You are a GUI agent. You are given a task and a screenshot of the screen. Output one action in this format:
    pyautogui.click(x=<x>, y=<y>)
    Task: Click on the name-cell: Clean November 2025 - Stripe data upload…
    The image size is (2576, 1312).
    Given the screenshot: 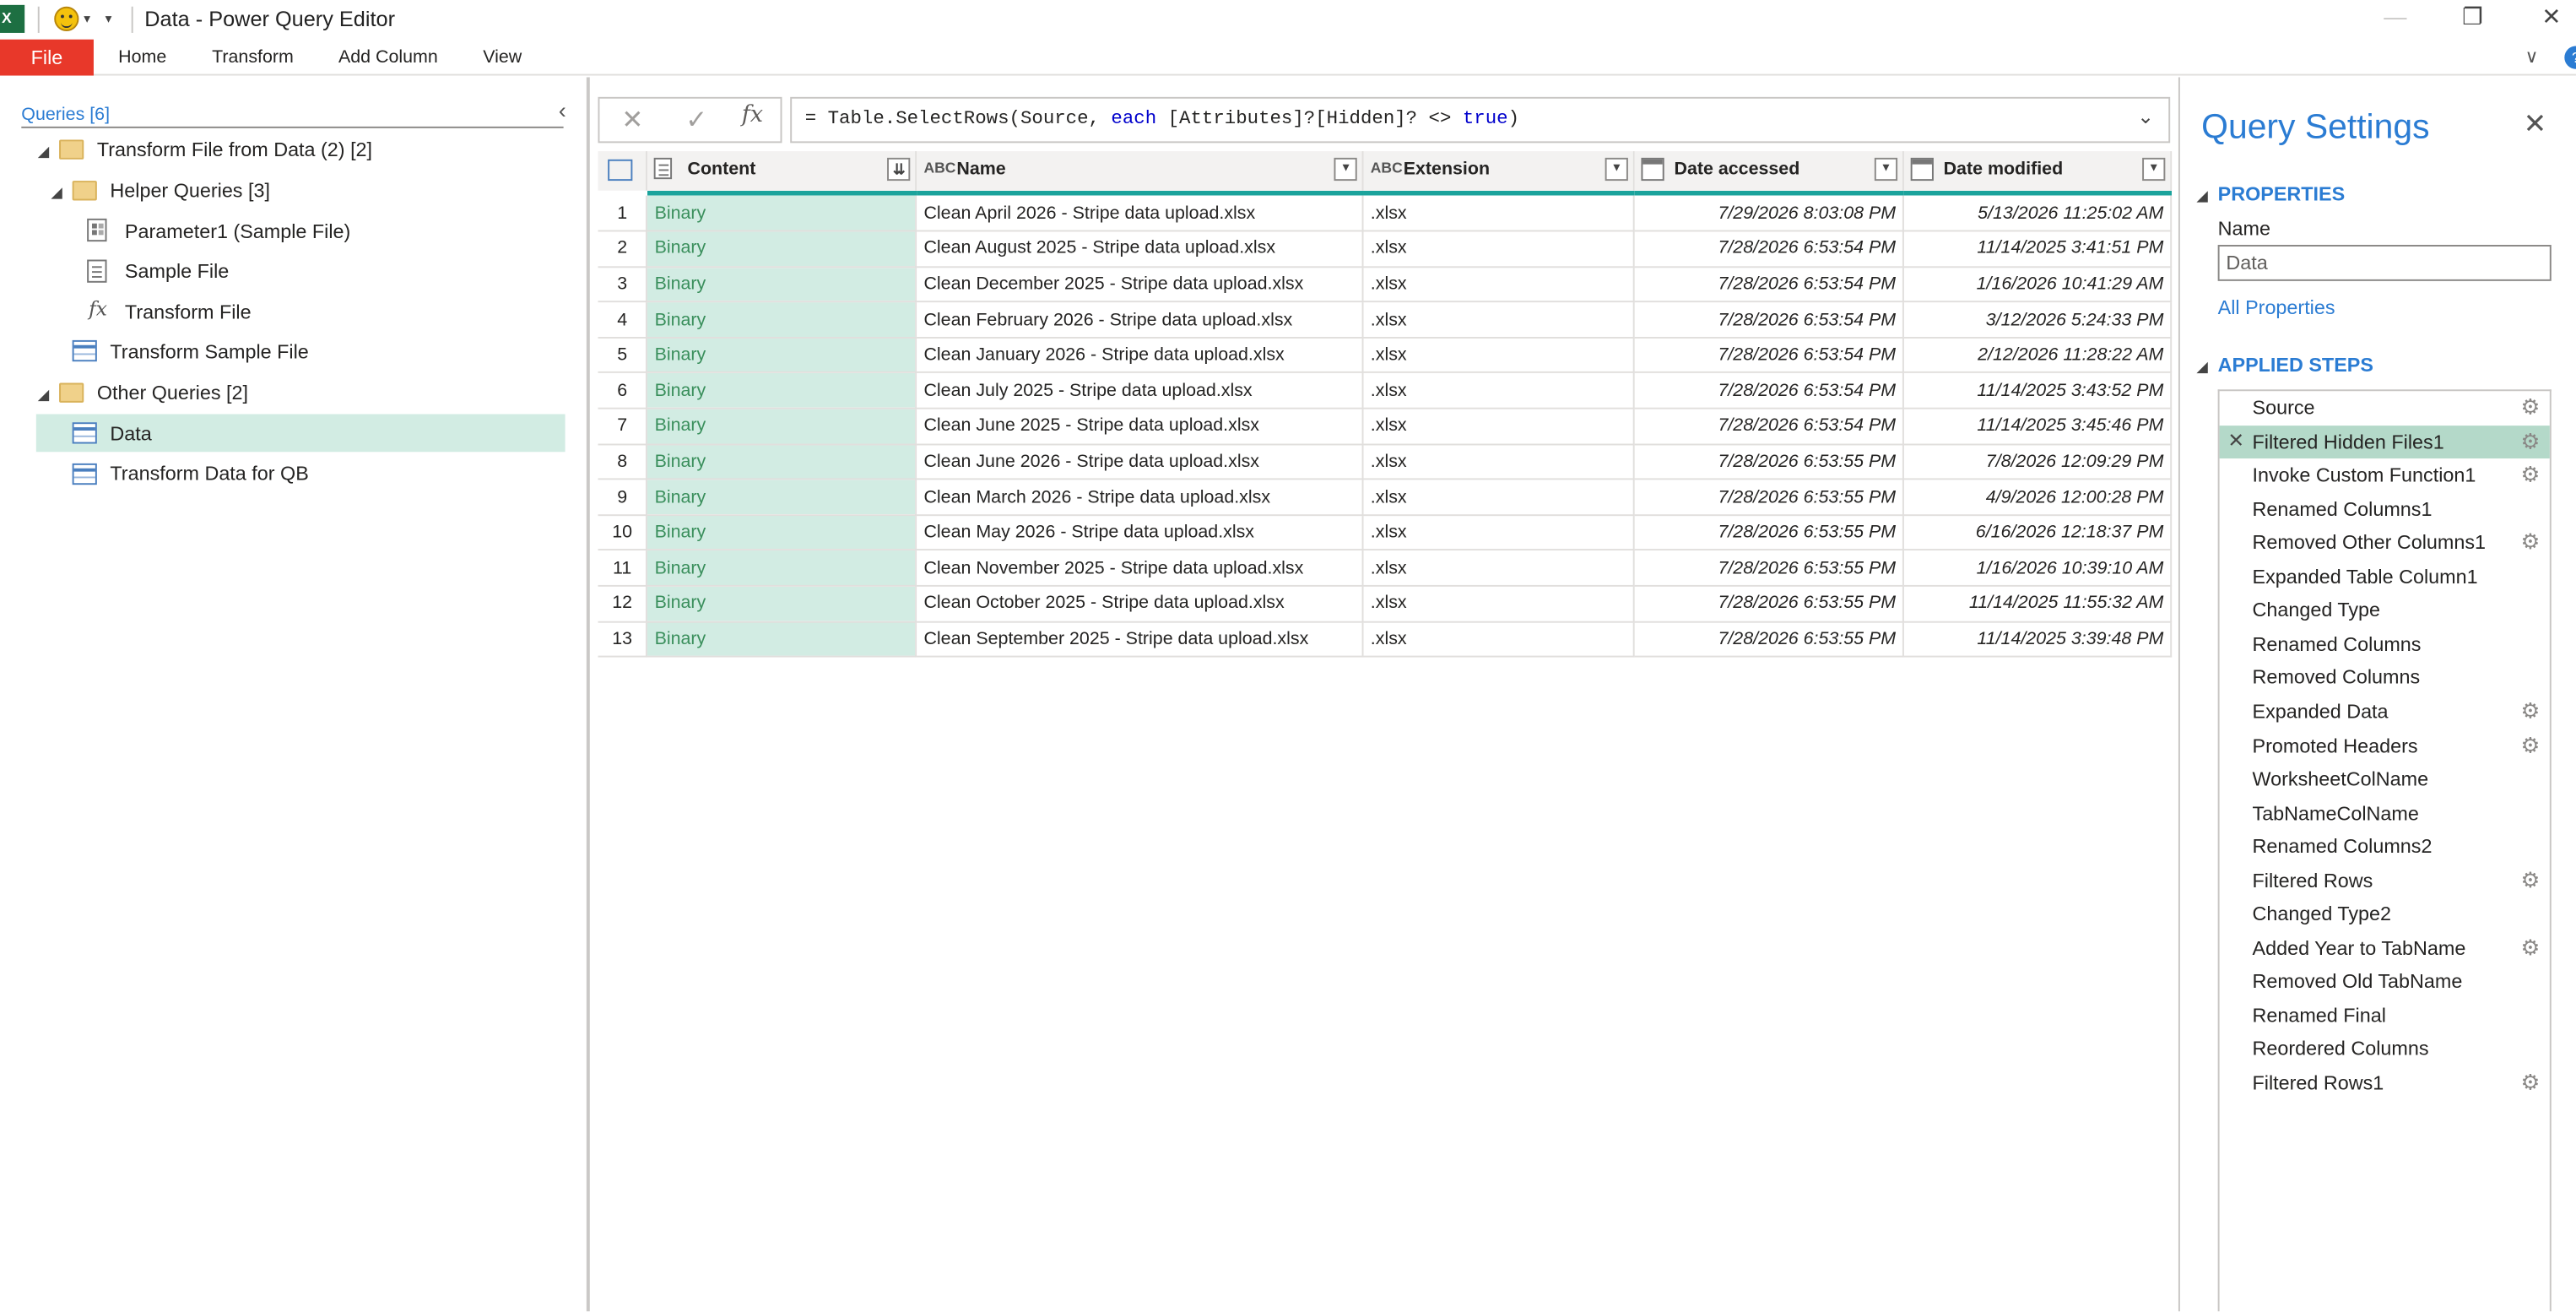 What is the action you would take?
    pyautogui.click(x=1140, y=569)
    